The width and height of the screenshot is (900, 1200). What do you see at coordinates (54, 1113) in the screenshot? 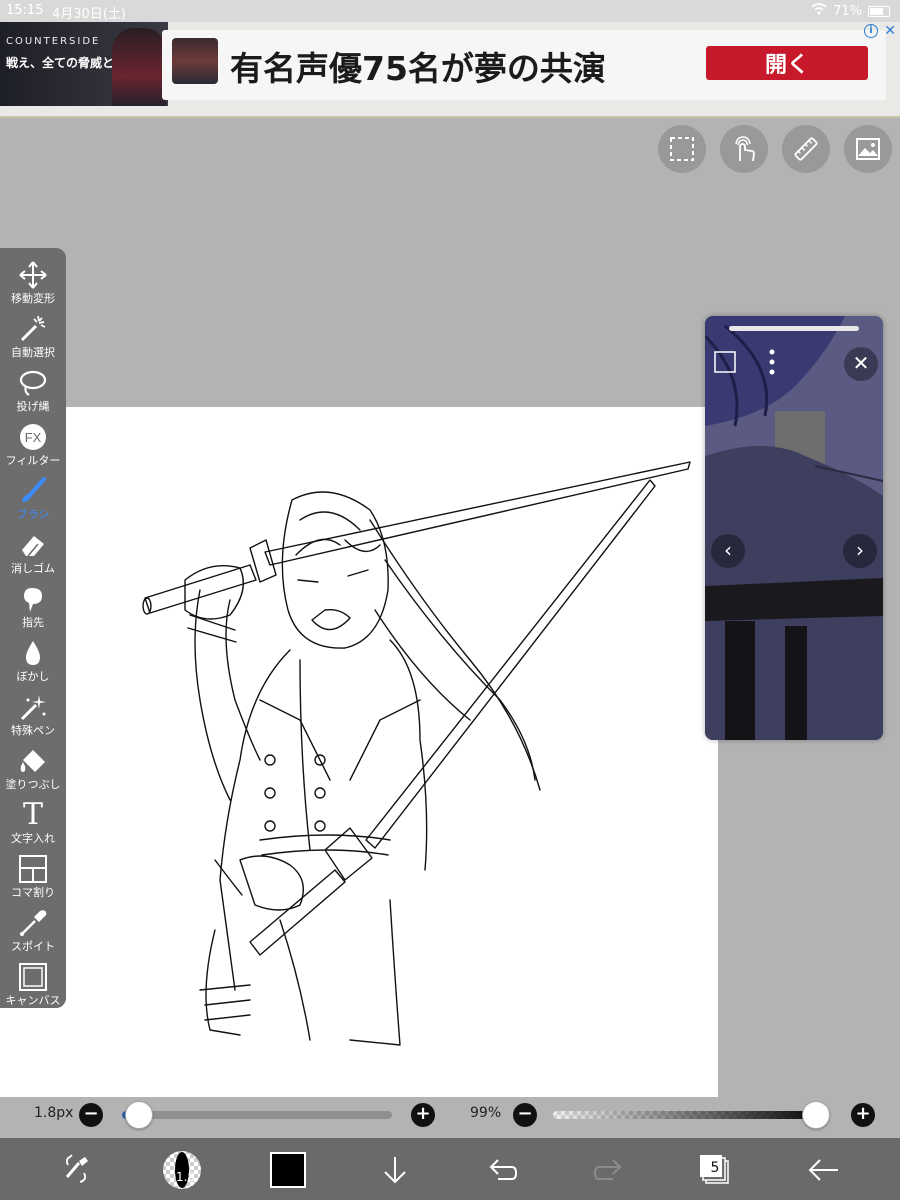
I see `brush-size-label: 1.8px` at bounding box center [54, 1113].